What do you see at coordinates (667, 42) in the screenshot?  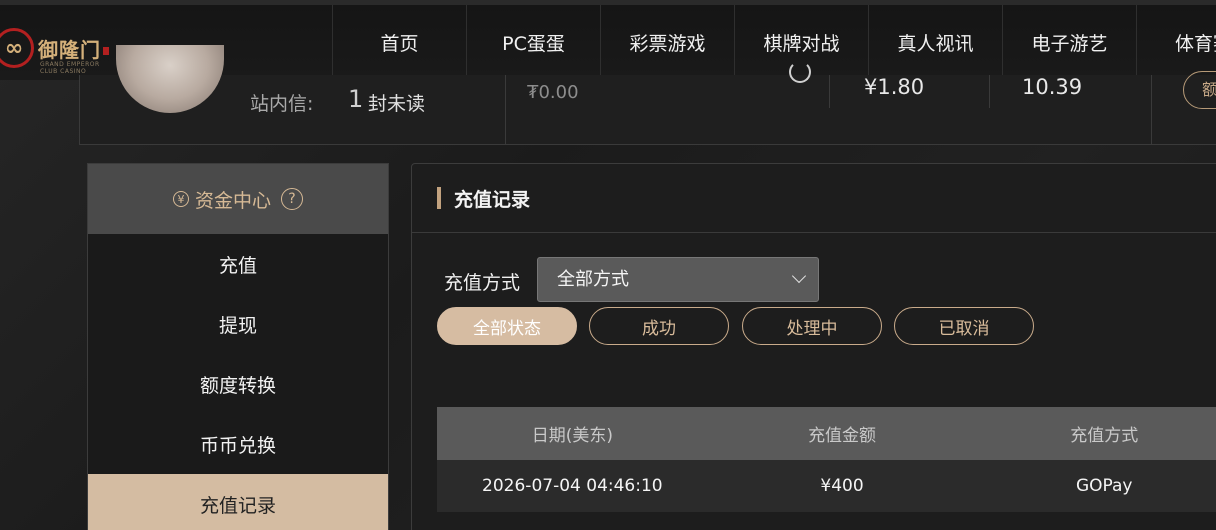 I see `nav-item-lottery: 彩票游戏` at bounding box center [667, 42].